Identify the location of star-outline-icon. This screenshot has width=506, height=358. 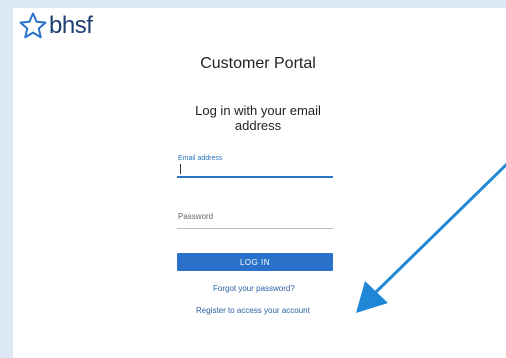
(33, 25).